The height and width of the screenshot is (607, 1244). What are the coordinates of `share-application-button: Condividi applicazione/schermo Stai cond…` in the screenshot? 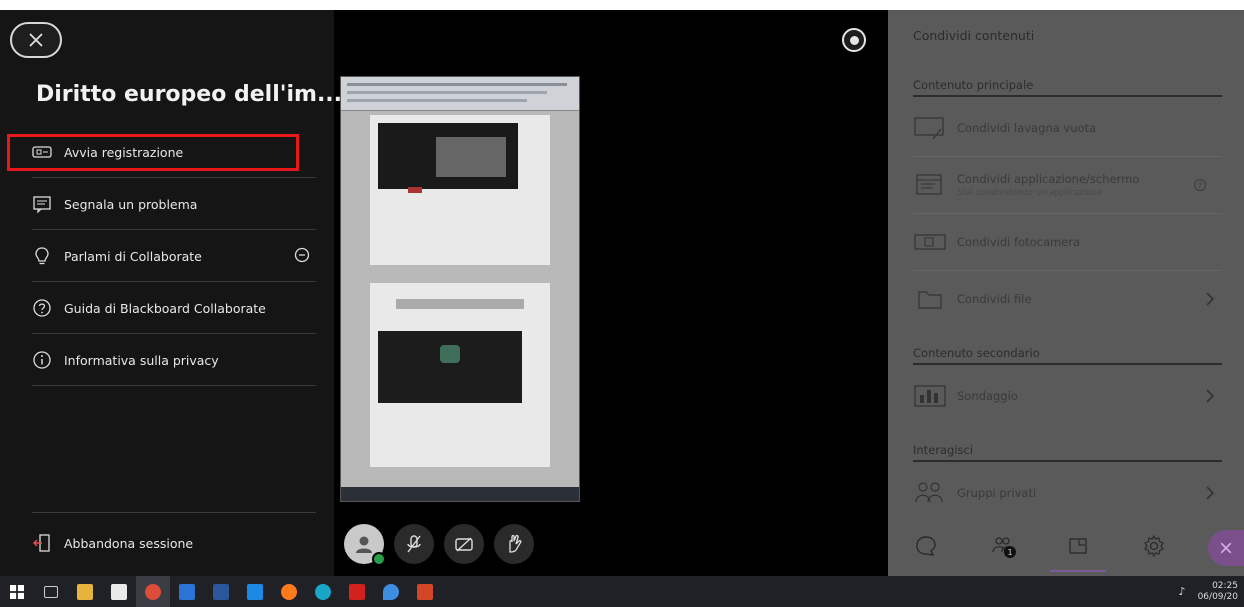 It's located at (1067, 185).